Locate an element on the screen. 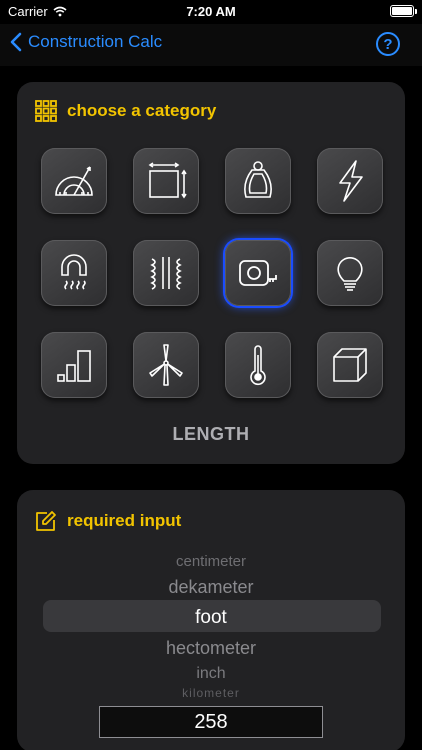 This screenshot has width=422, height=750. category-card-header: choose a category is located at coordinates (125, 111).